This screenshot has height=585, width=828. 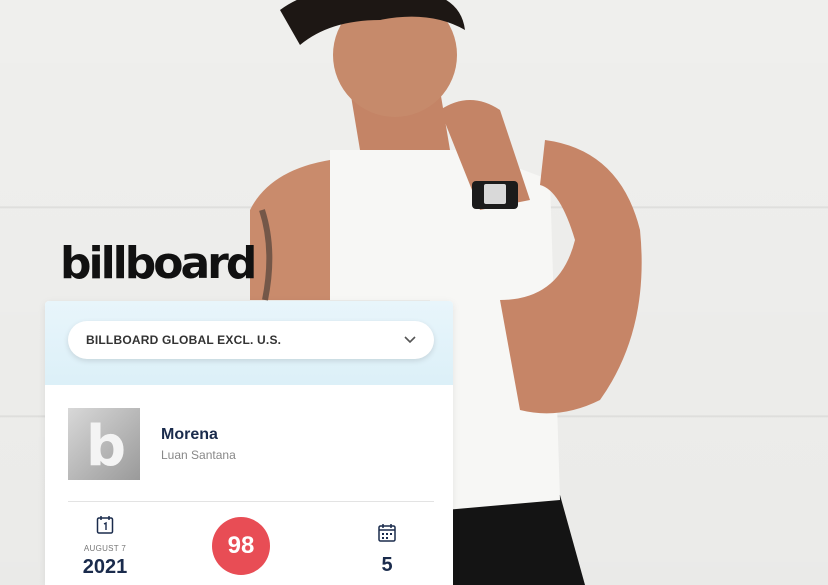 I want to click on song-row: b Morena Luan Santana, so click(x=253, y=445).